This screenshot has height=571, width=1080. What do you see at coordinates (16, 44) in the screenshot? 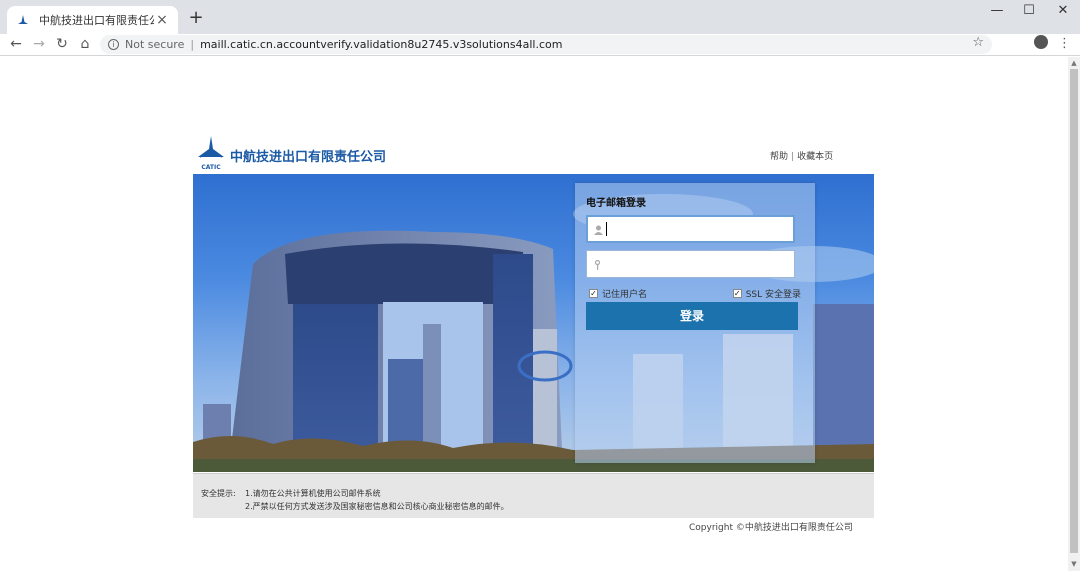
I see `back-arrow-icon: ←` at bounding box center [16, 44].